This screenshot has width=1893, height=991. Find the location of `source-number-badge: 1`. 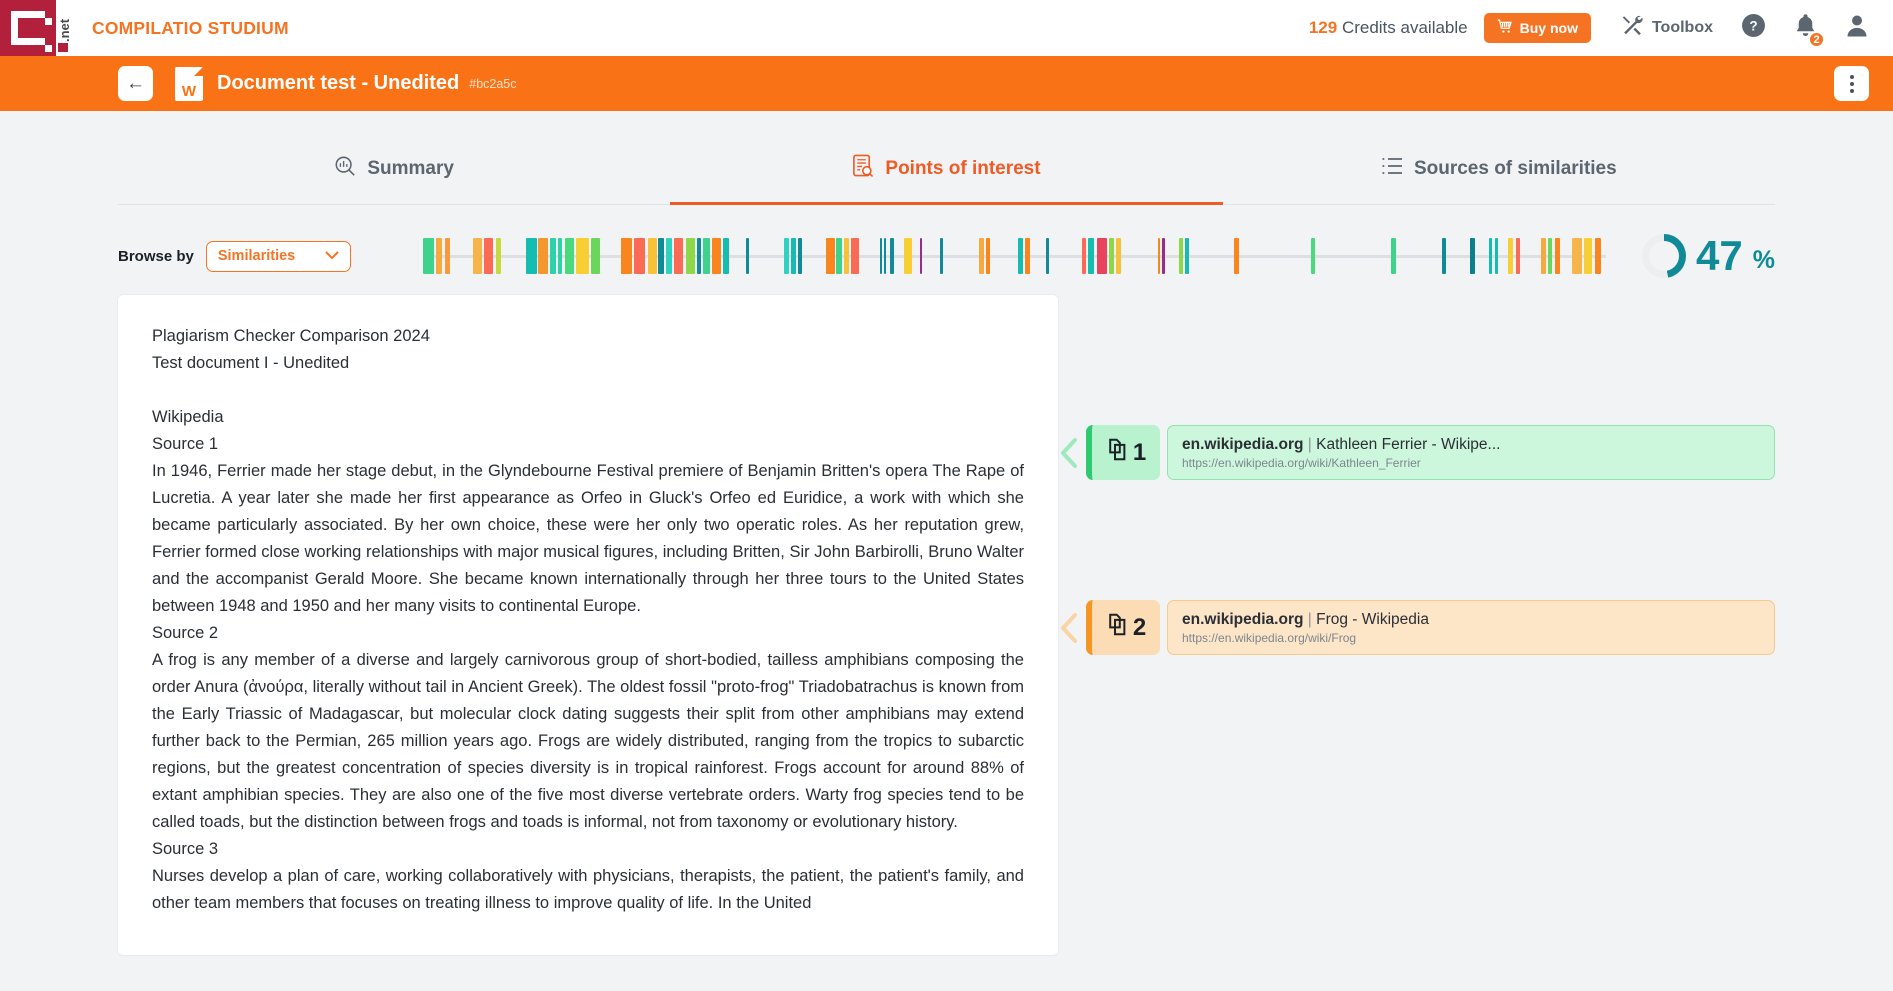

source-number-badge: 1 is located at coordinates (1123, 452).